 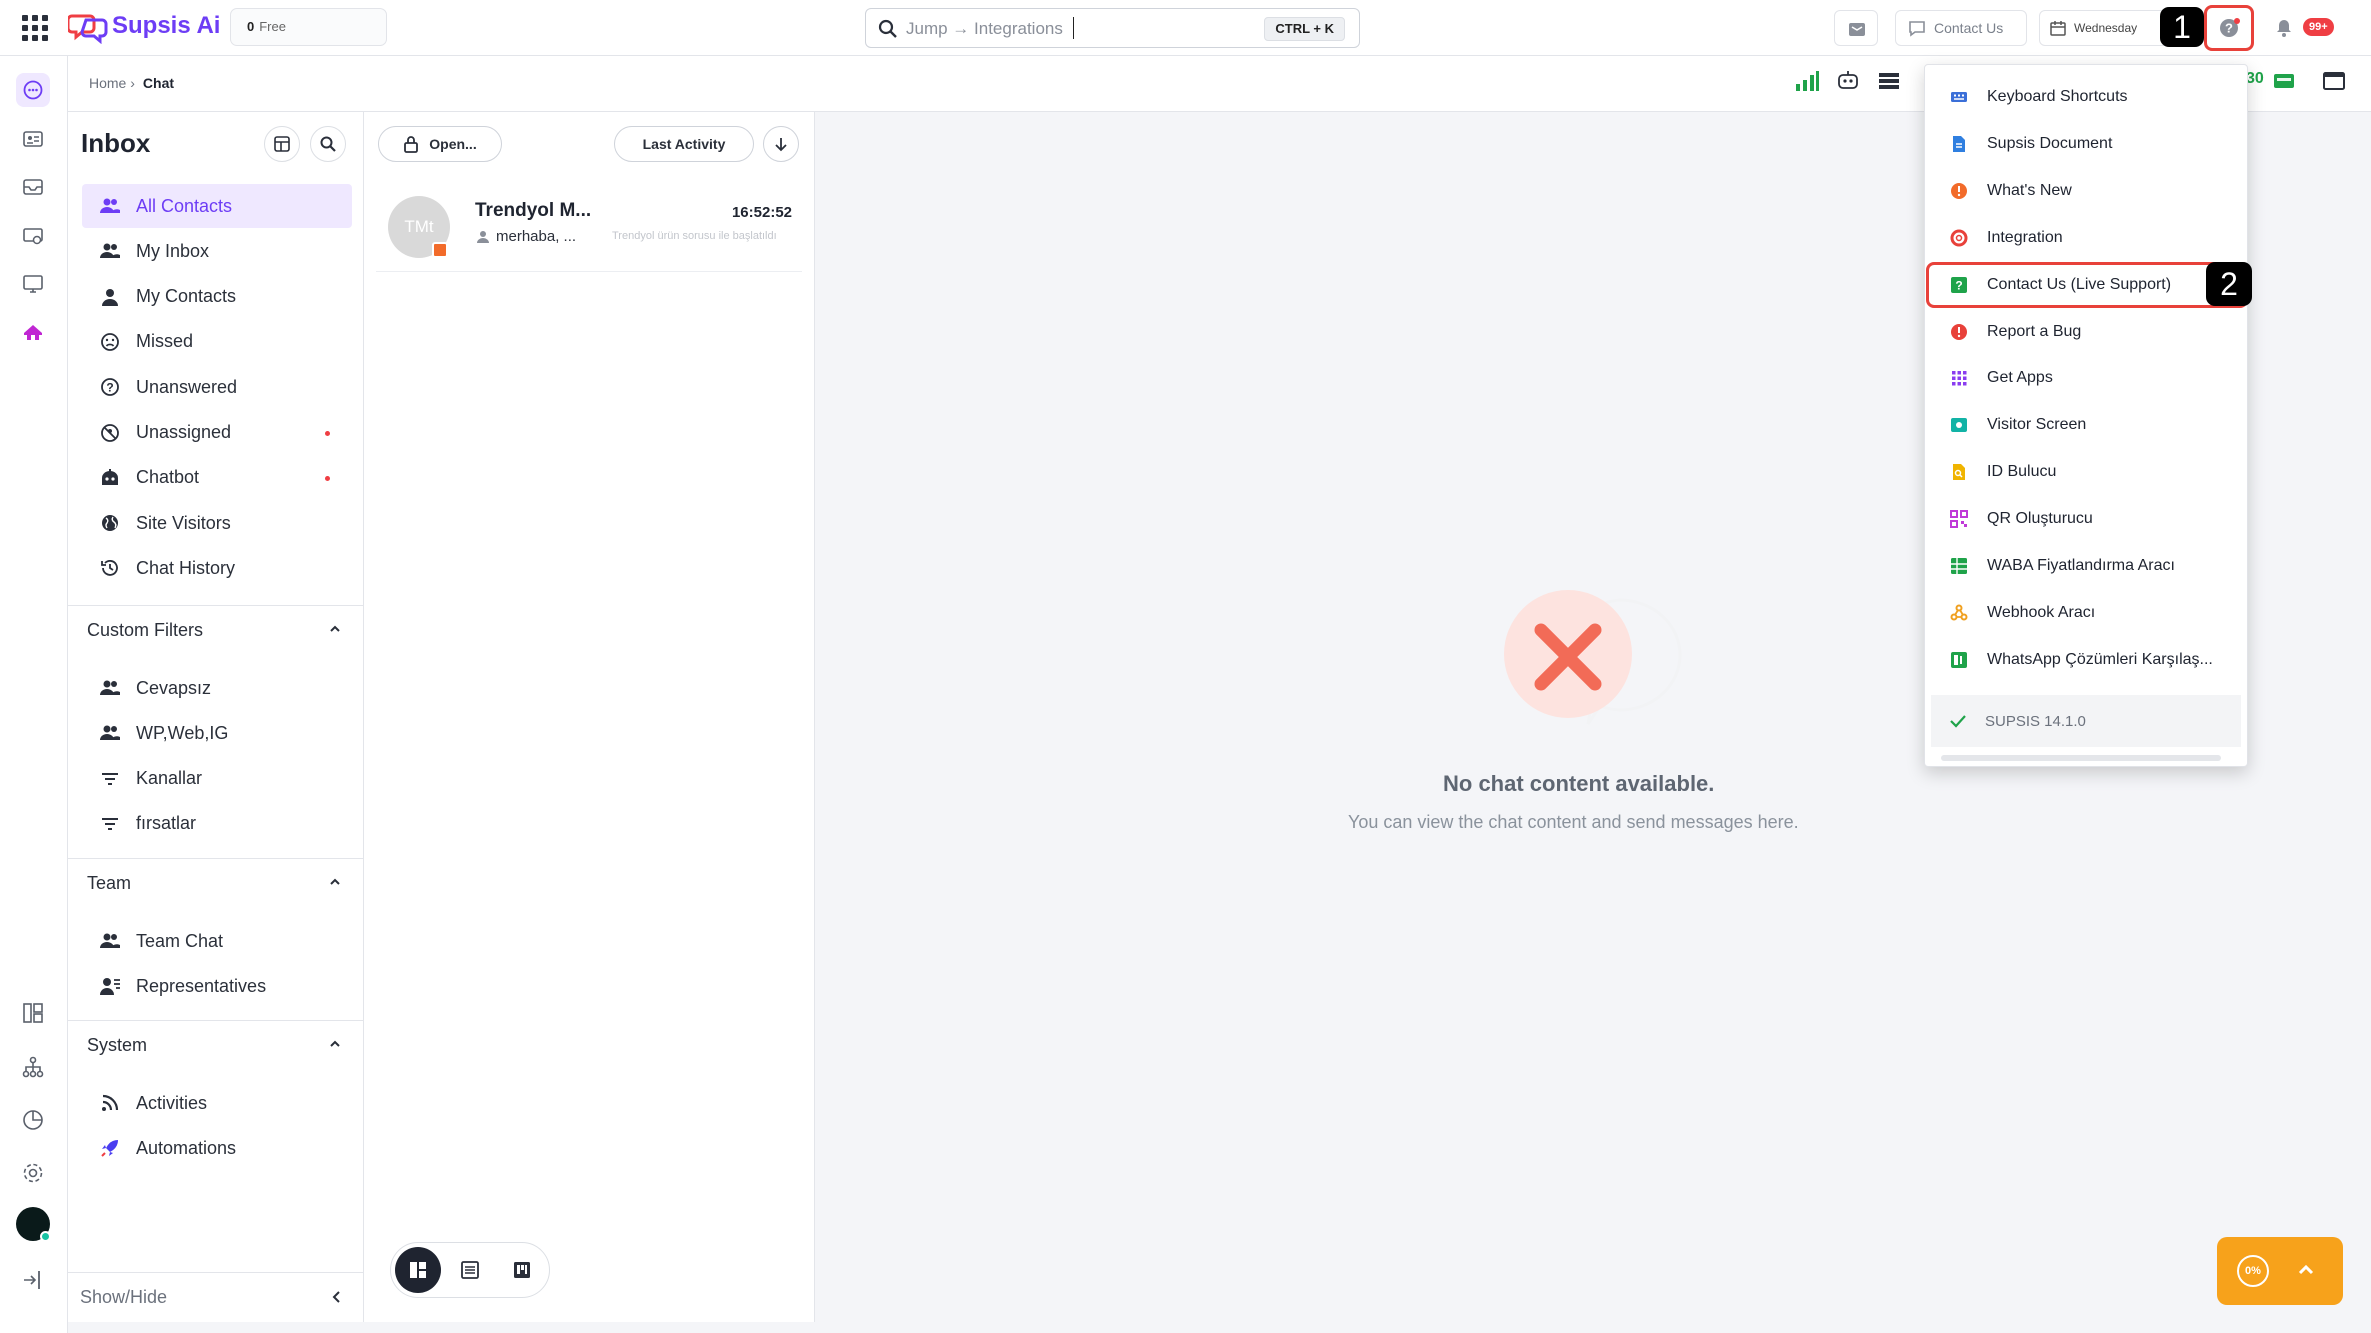 What do you see at coordinates (1958, 721) in the screenshot?
I see `check-icon` at bounding box center [1958, 721].